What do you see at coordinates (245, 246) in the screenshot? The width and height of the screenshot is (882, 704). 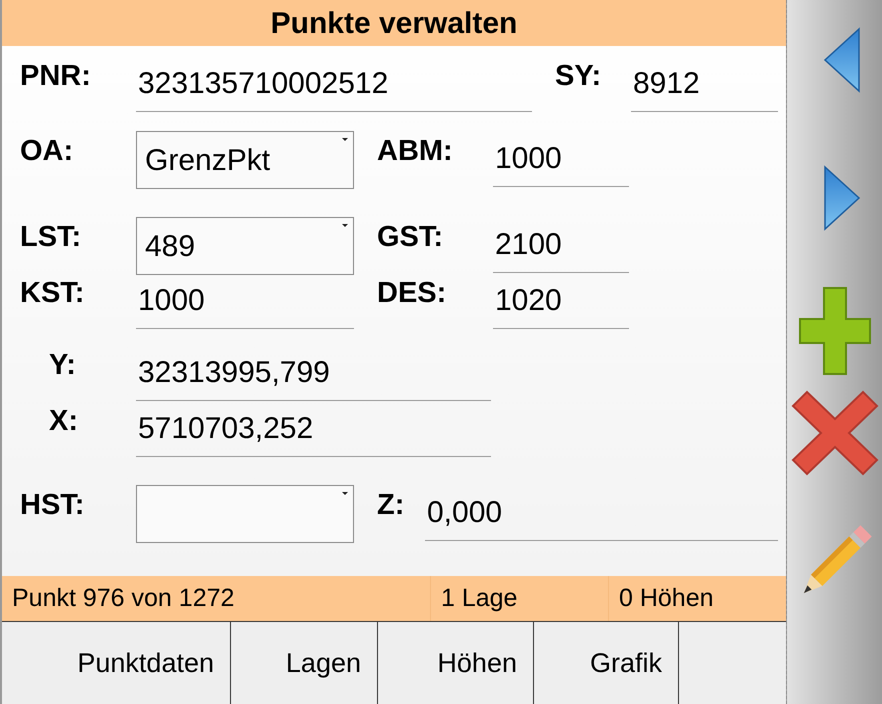 I see `dropdown: 489` at bounding box center [245, 246].